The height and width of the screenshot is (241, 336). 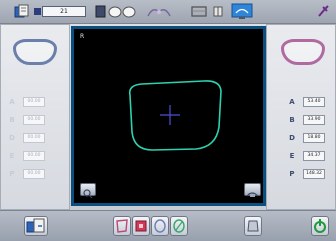 I want to click on drill-btn-icon, so click(x=179, y=226).